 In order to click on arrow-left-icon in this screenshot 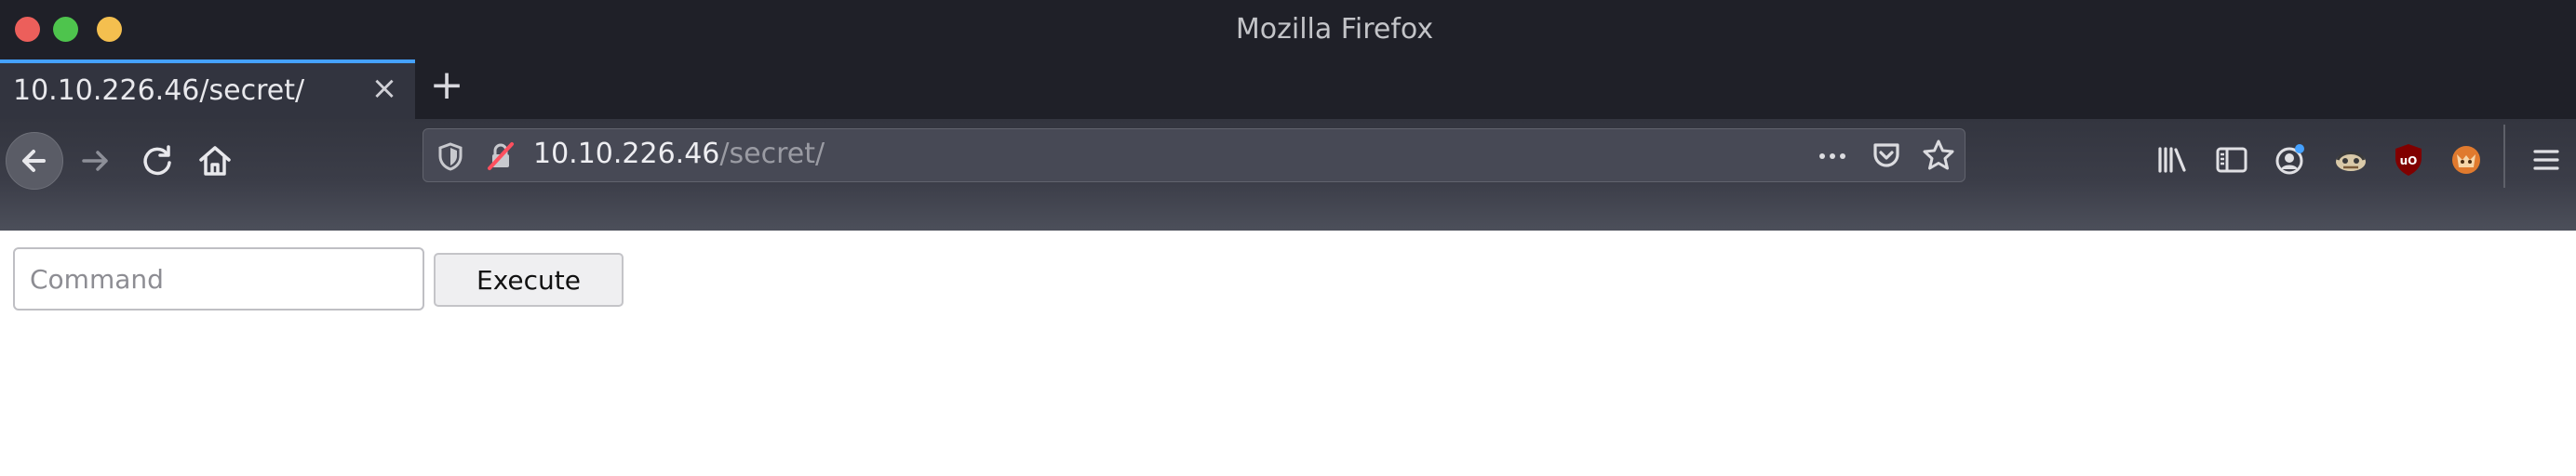, I will do `click(34, 161)`.